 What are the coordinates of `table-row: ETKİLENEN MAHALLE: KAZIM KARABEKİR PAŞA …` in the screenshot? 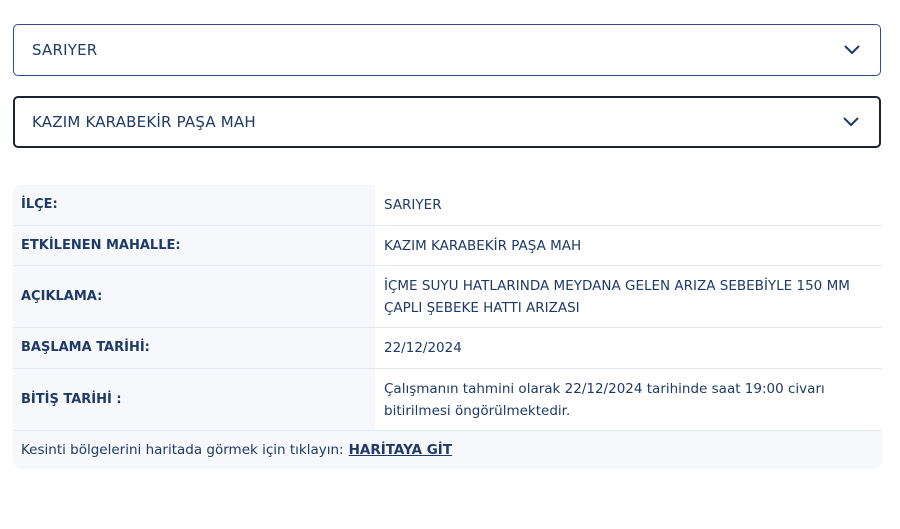 It's located at (447, 245).